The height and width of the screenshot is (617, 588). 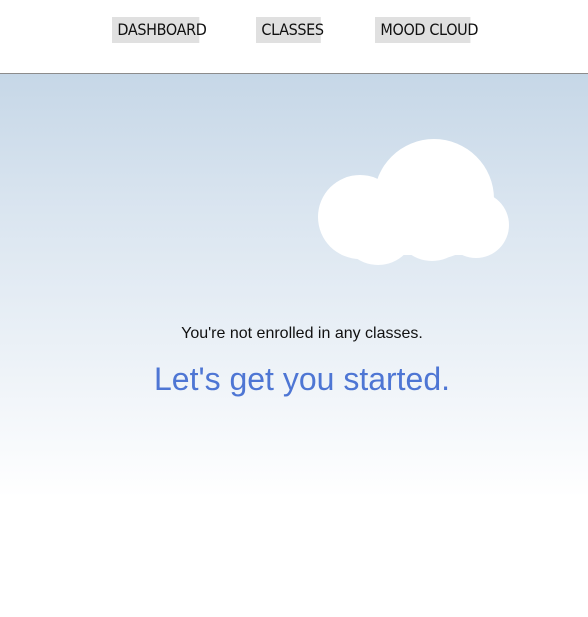 What do you see at coordinates (302, 379) in the screenshot?
I see `get-started-heading: Let's get you started.` at bounding box center [302, 379].